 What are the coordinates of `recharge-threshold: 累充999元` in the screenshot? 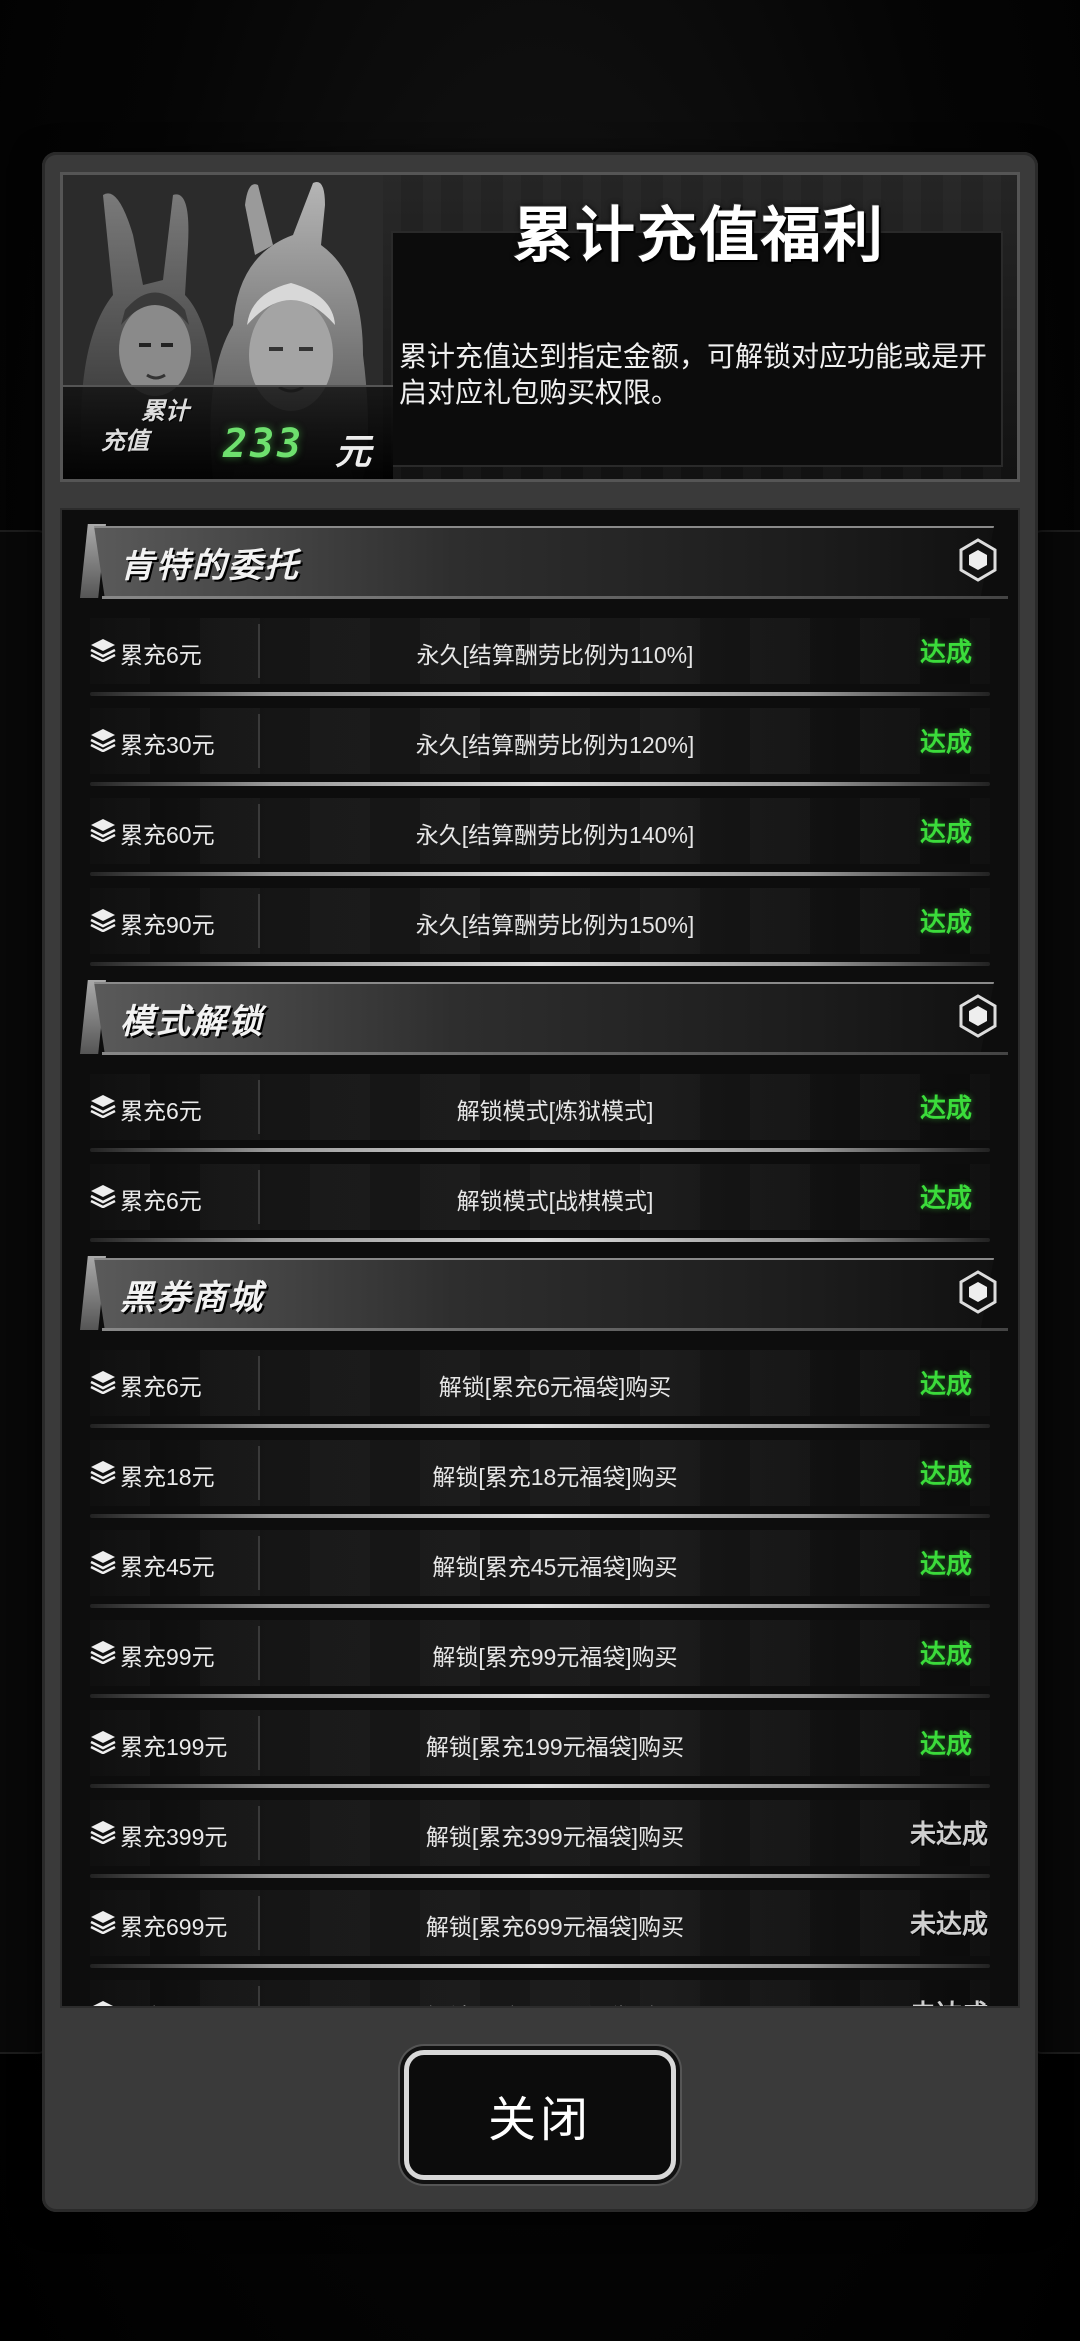 It's located at (173, 2002).